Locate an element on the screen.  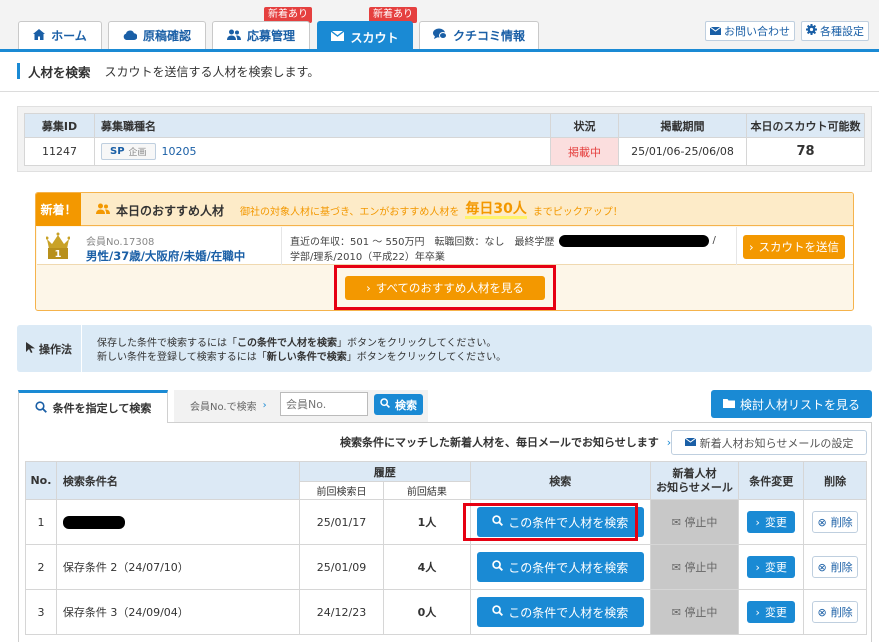
job-name-link: 10205 is located at coordinates (179, 151).